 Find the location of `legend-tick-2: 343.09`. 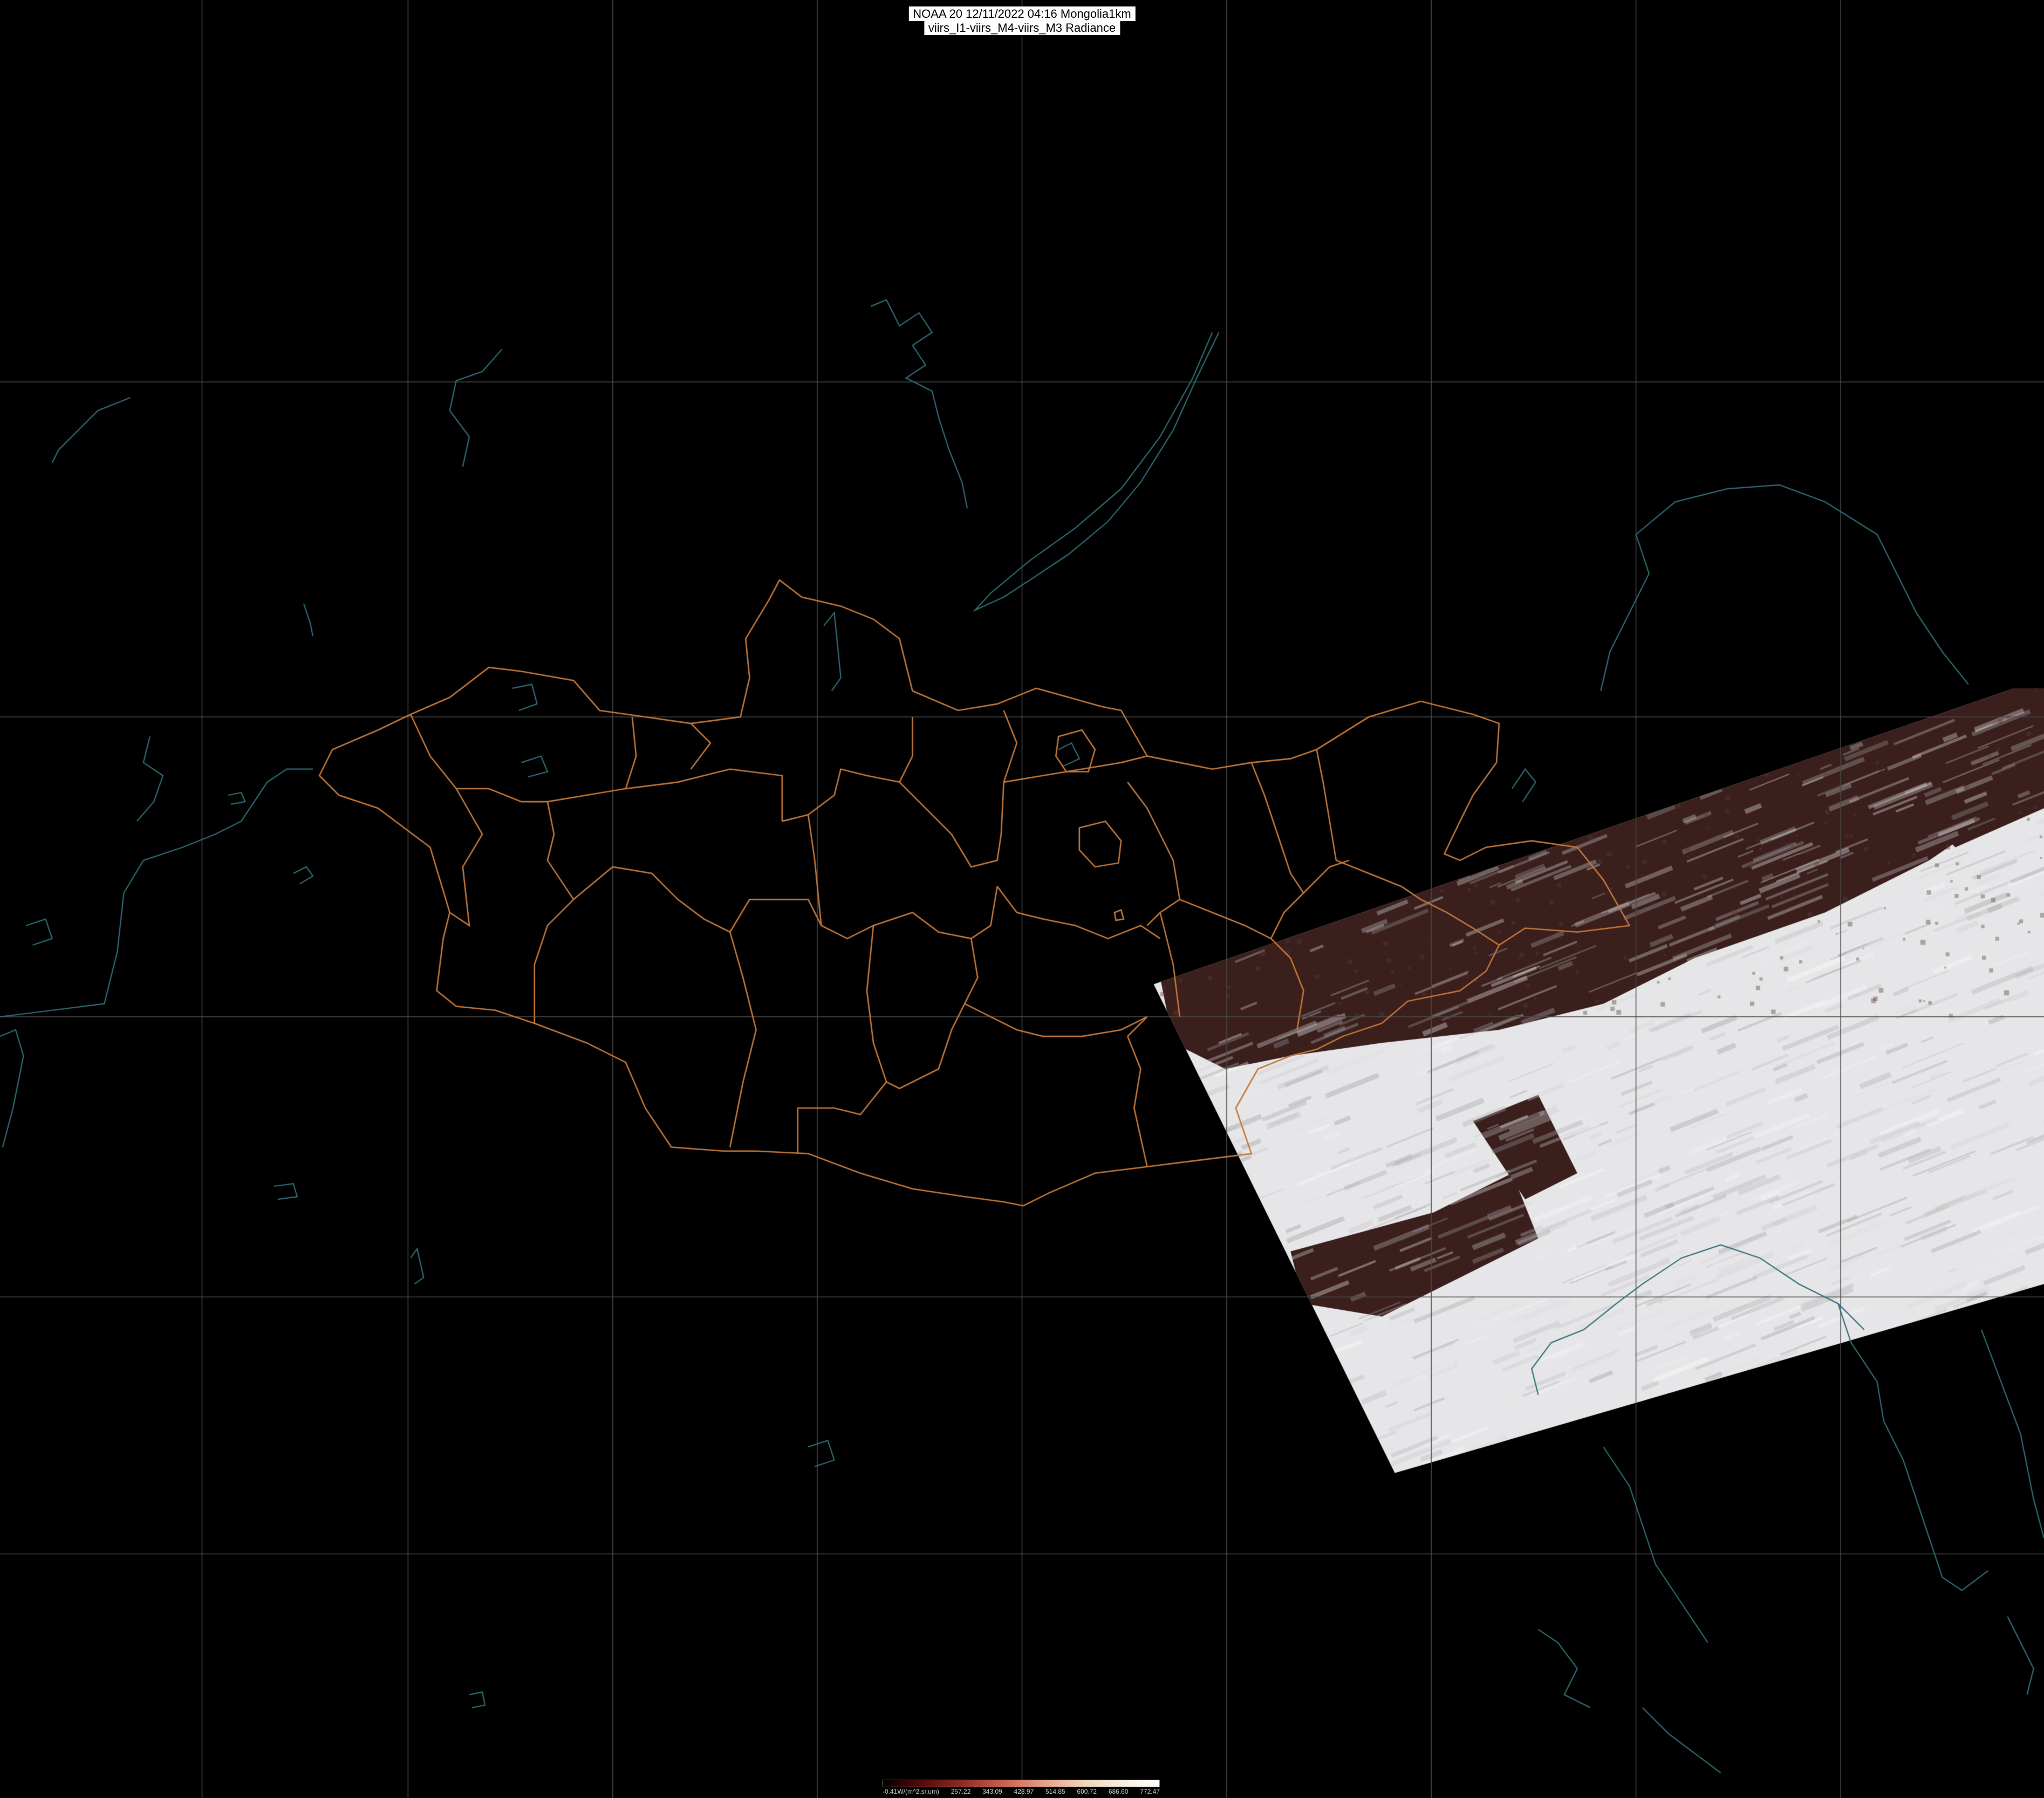

legend-tick-2: 343.09 is located at coordinates (992, 1792).